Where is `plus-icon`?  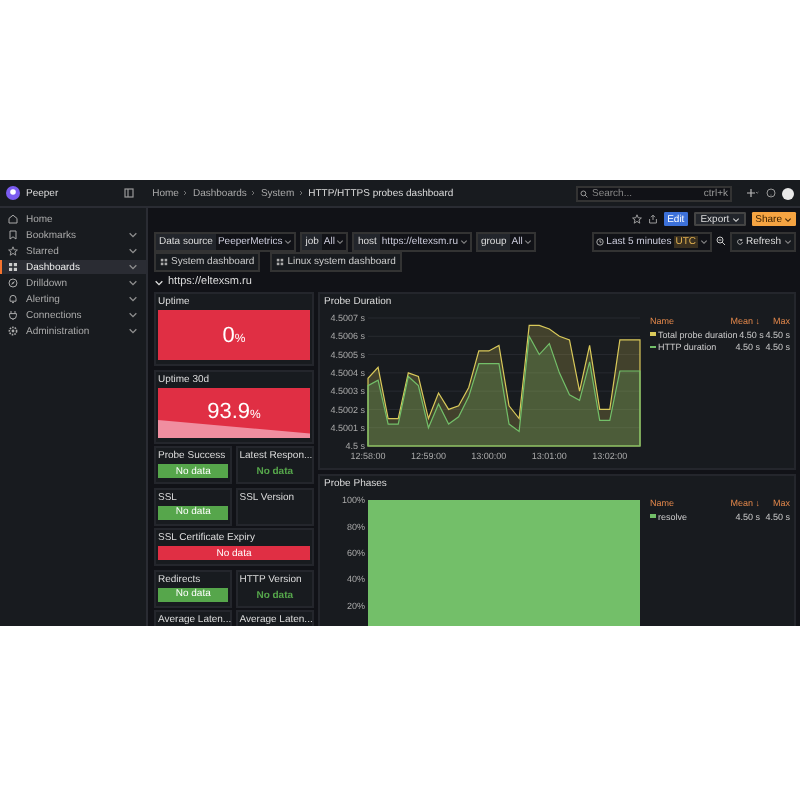 plus-icon is located at coordinates (753, 193).